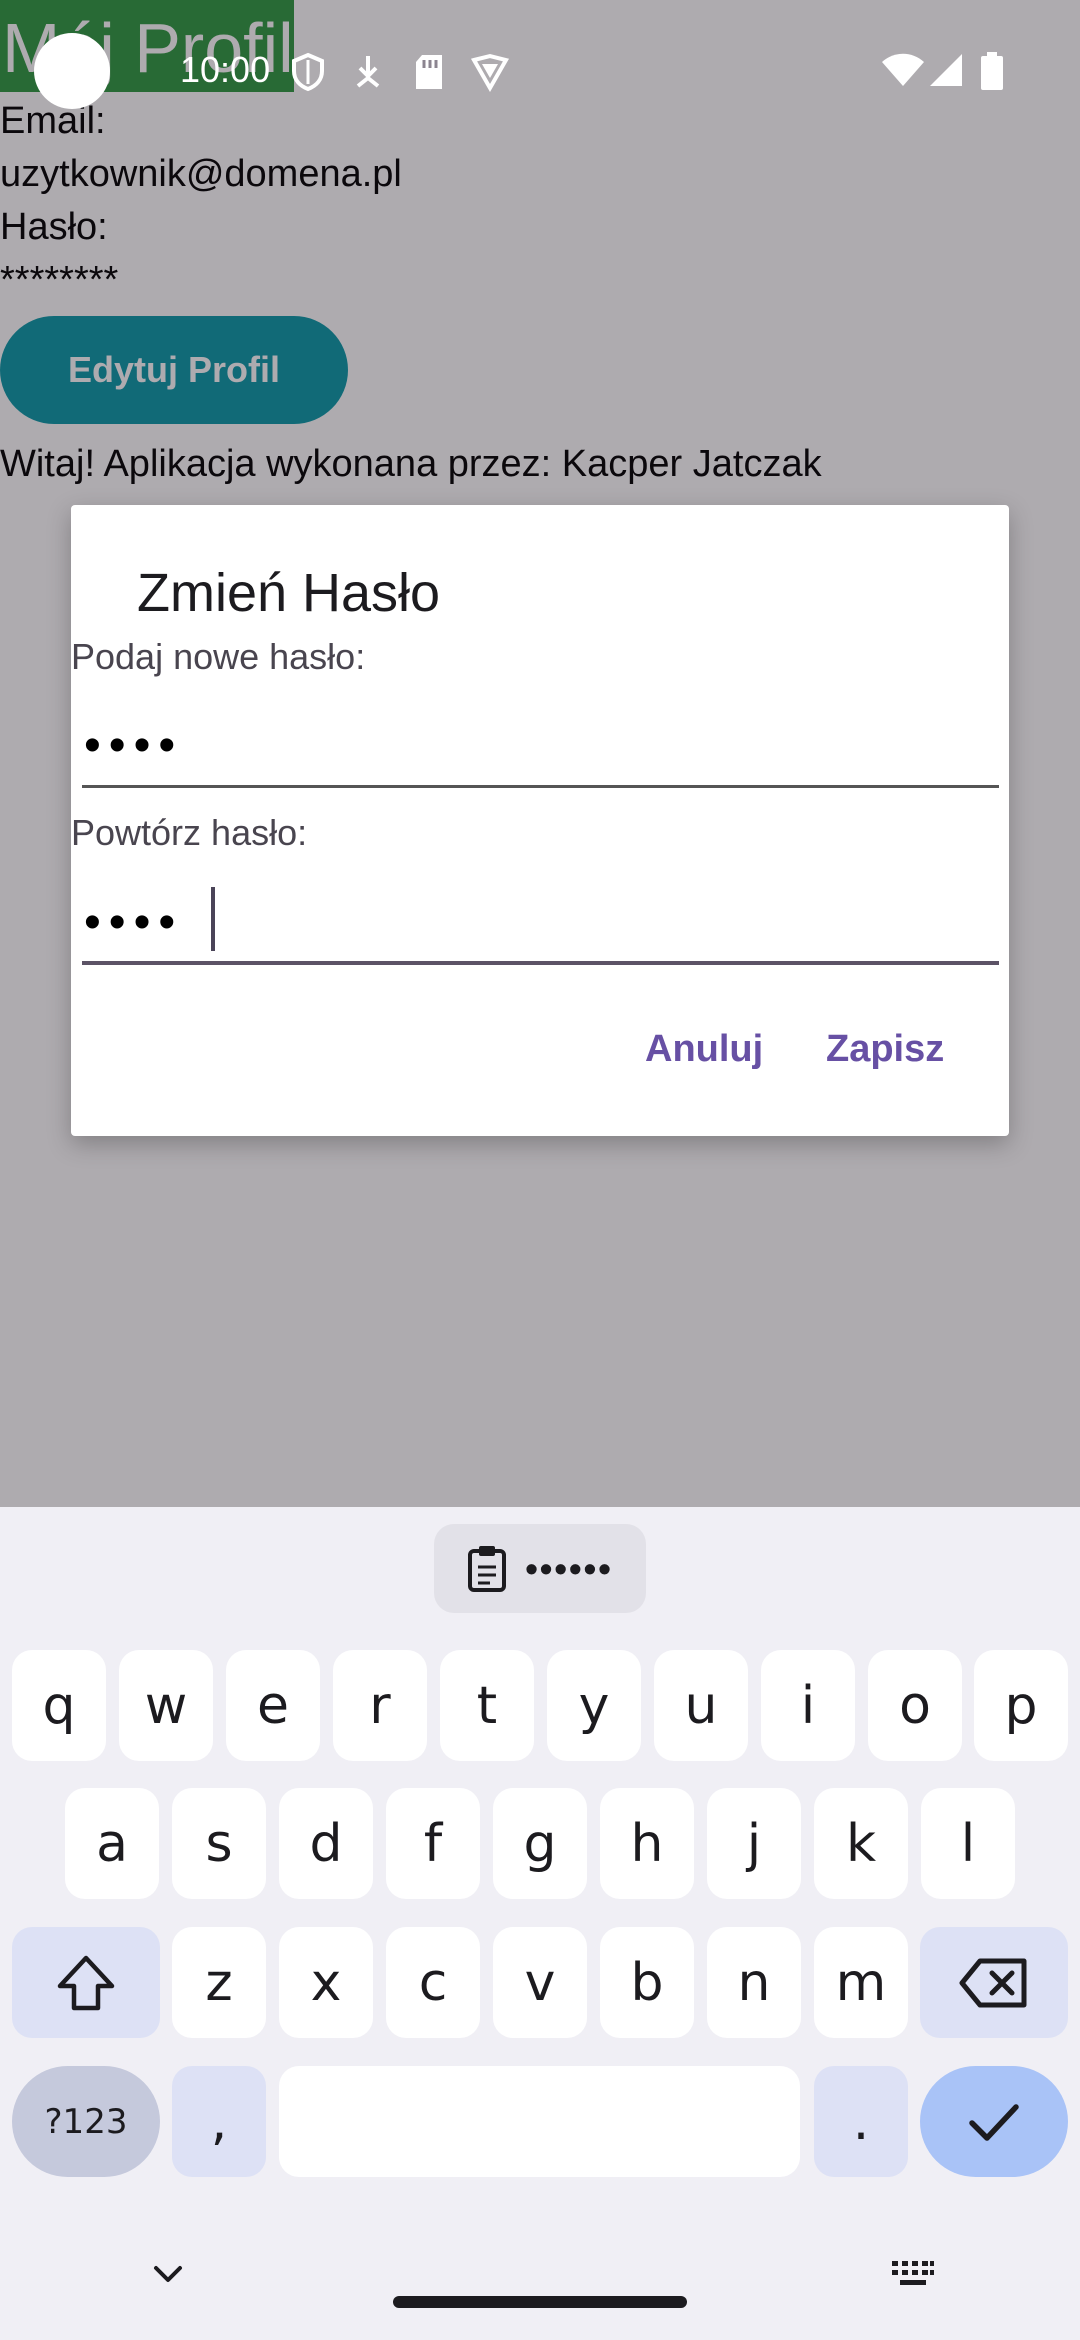 The height and width of the screenshot is (2340, 1080). Describe the element at coordinates (647, 1843) in the screenshot. I see `key-h: h` at that location.